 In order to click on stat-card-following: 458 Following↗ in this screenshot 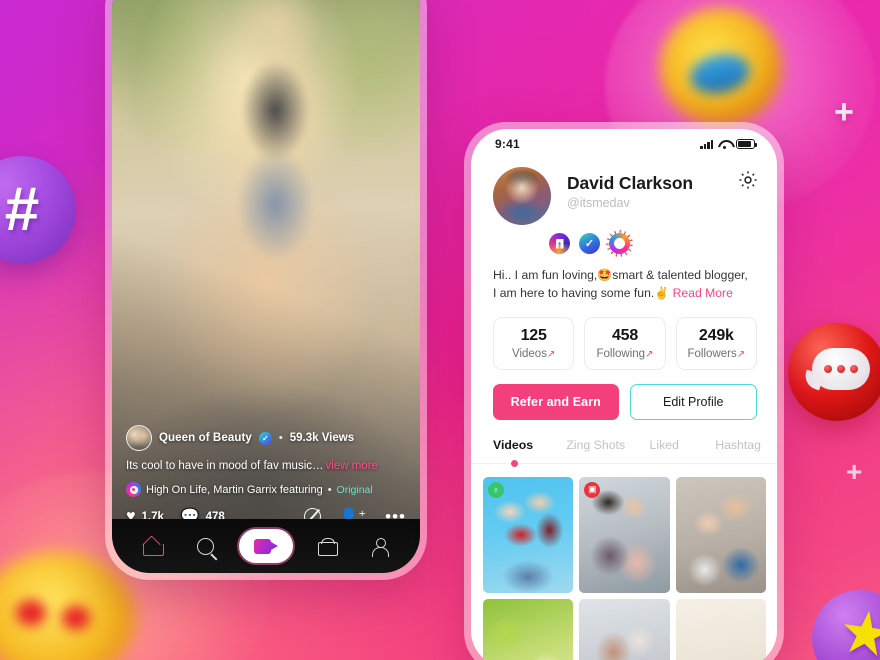, I will do `click(625, 343)`.